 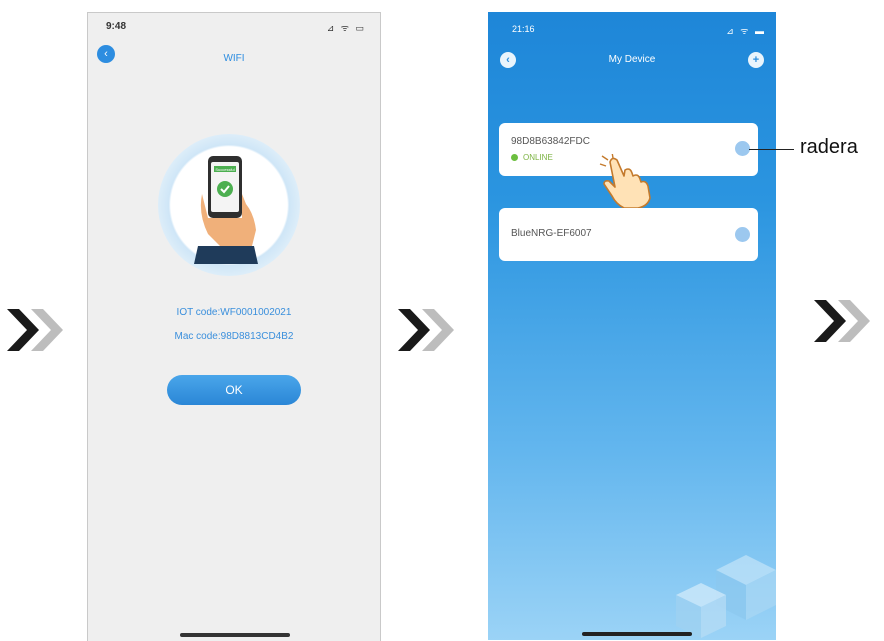 What do you see at coordinates (632, 59) in the screenshot?
I see `page-title: My Device` at bounding box center [632, 59].